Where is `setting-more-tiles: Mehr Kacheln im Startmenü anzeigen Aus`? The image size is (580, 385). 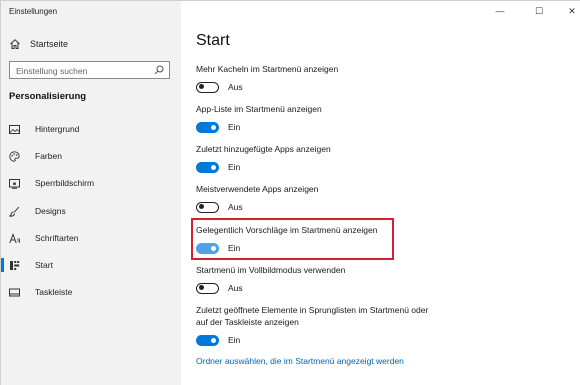 setting-more-tiles: Mehr Kacheln im Startmenü anzeigen Aus is located at coordinates (381, 78).